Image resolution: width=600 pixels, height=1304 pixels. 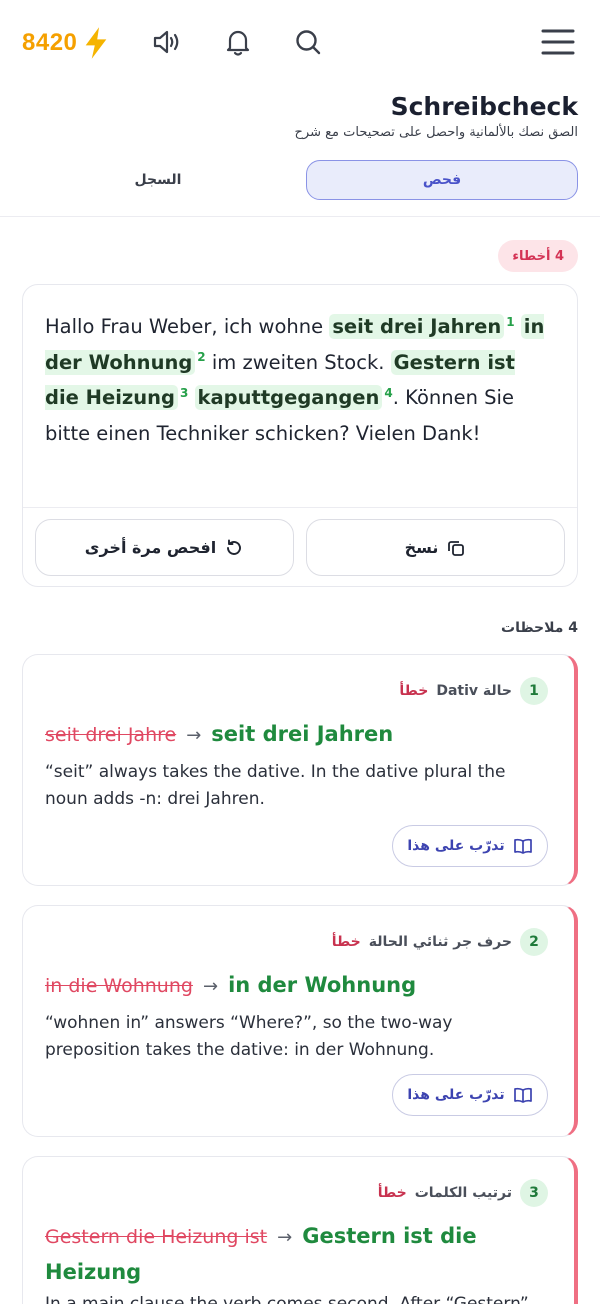 I want to click on correction-line: seit drei Jahre → seit drei Jahren, so click(x=298, y=735).